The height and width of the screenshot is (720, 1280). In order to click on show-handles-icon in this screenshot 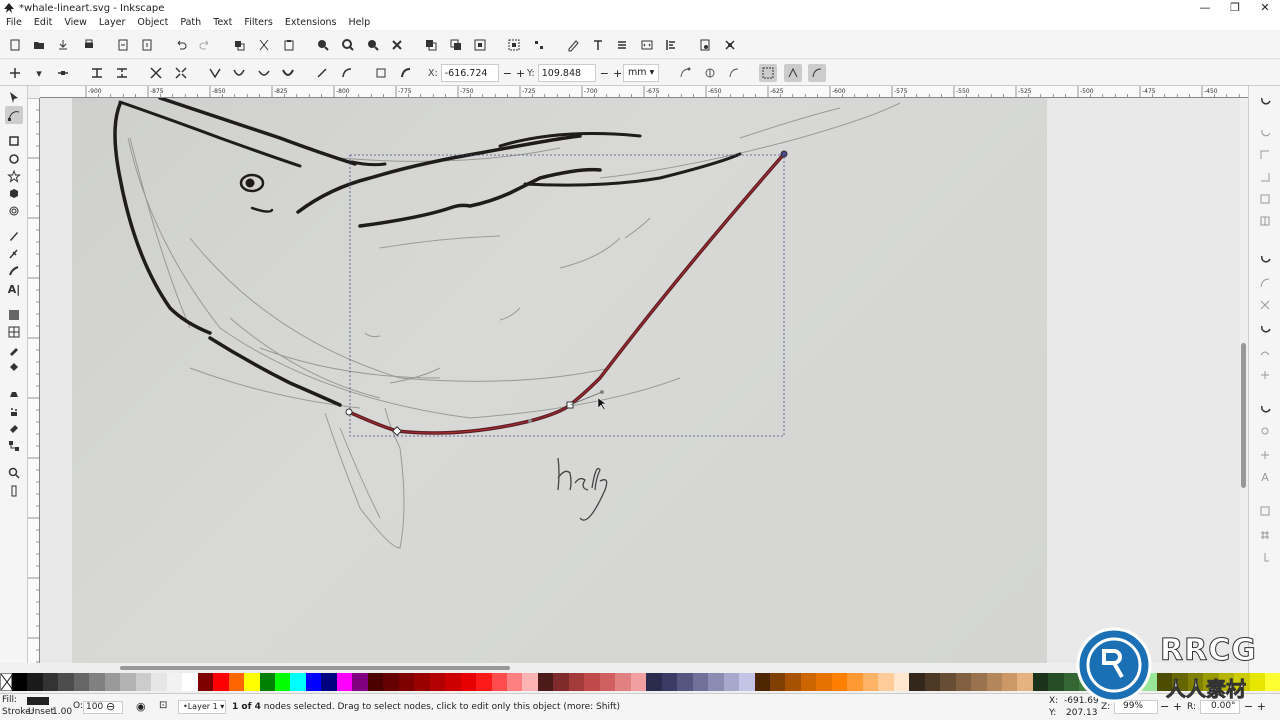, I will do `click(793, 73)`.